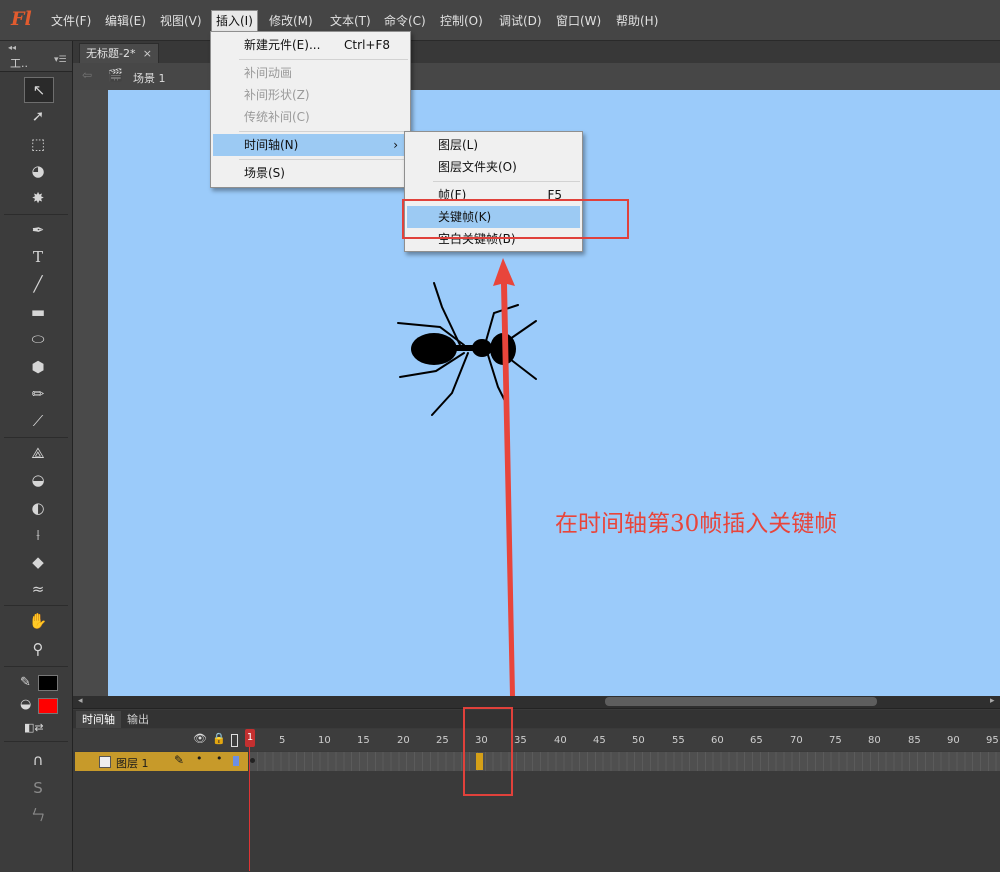 This screenshot has width=1000, height=872. I want to click on menu-window: 窗口(W), so click(578, 21).